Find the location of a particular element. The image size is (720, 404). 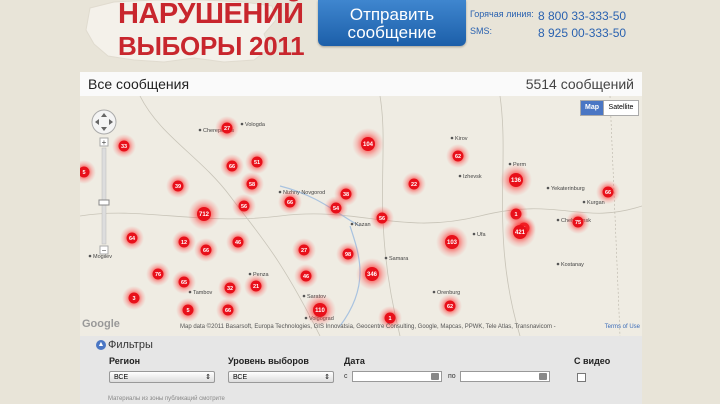

send-message-button: Отправить сообщение is located at coordinates (392, 23).